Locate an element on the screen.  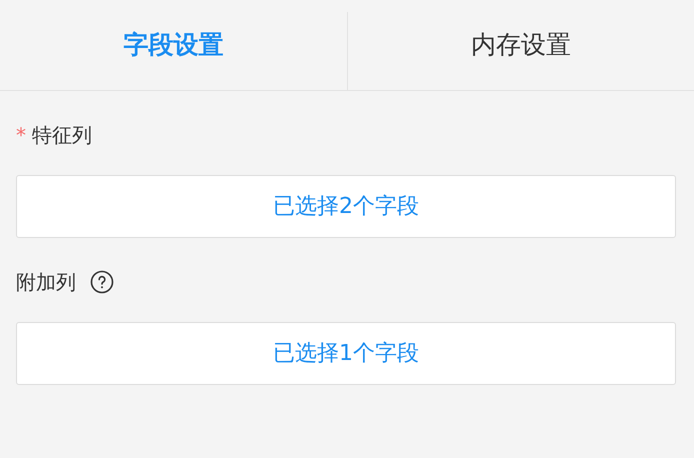
field-label: 特征列 is located at coordinates (62, 135).